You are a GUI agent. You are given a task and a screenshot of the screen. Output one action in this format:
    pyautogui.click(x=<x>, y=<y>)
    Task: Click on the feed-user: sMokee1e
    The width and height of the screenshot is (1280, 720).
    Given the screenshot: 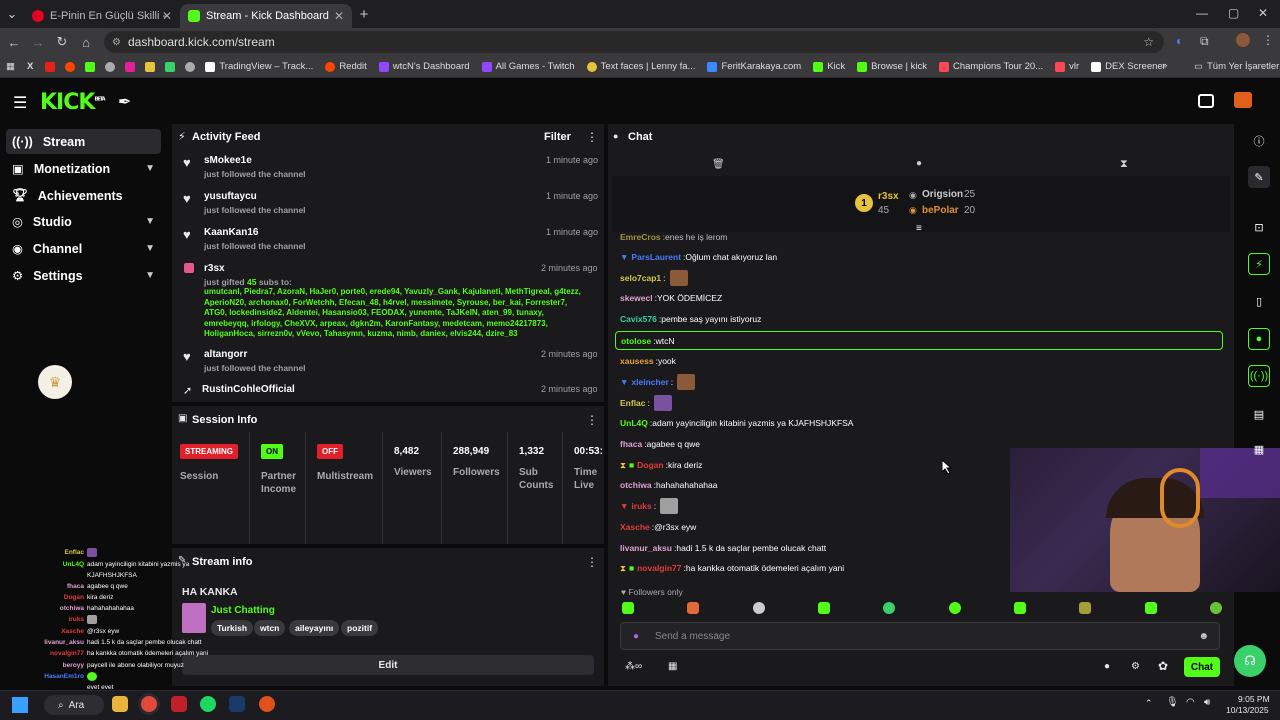 What is the action you would take?
    pyautogui.click(x=228, y=160)
    